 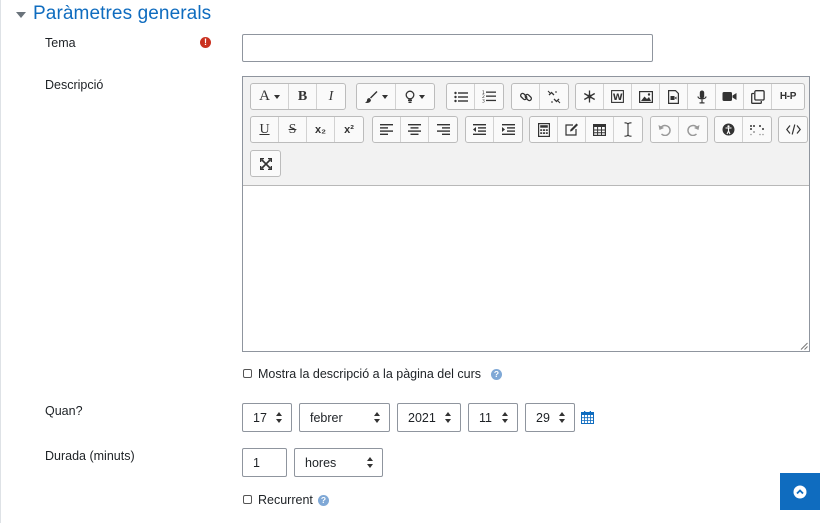 I want to click on lightbulb-icon, so click(x=410, y=96).